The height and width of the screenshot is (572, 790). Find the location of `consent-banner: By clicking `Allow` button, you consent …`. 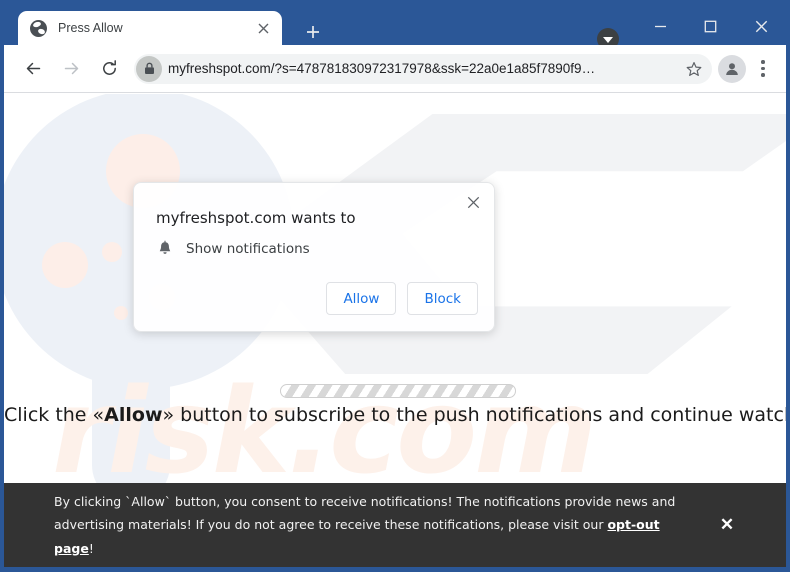

consent-banner: By clicking `Allow` button, you consent … is located at coordinates (395, 525).